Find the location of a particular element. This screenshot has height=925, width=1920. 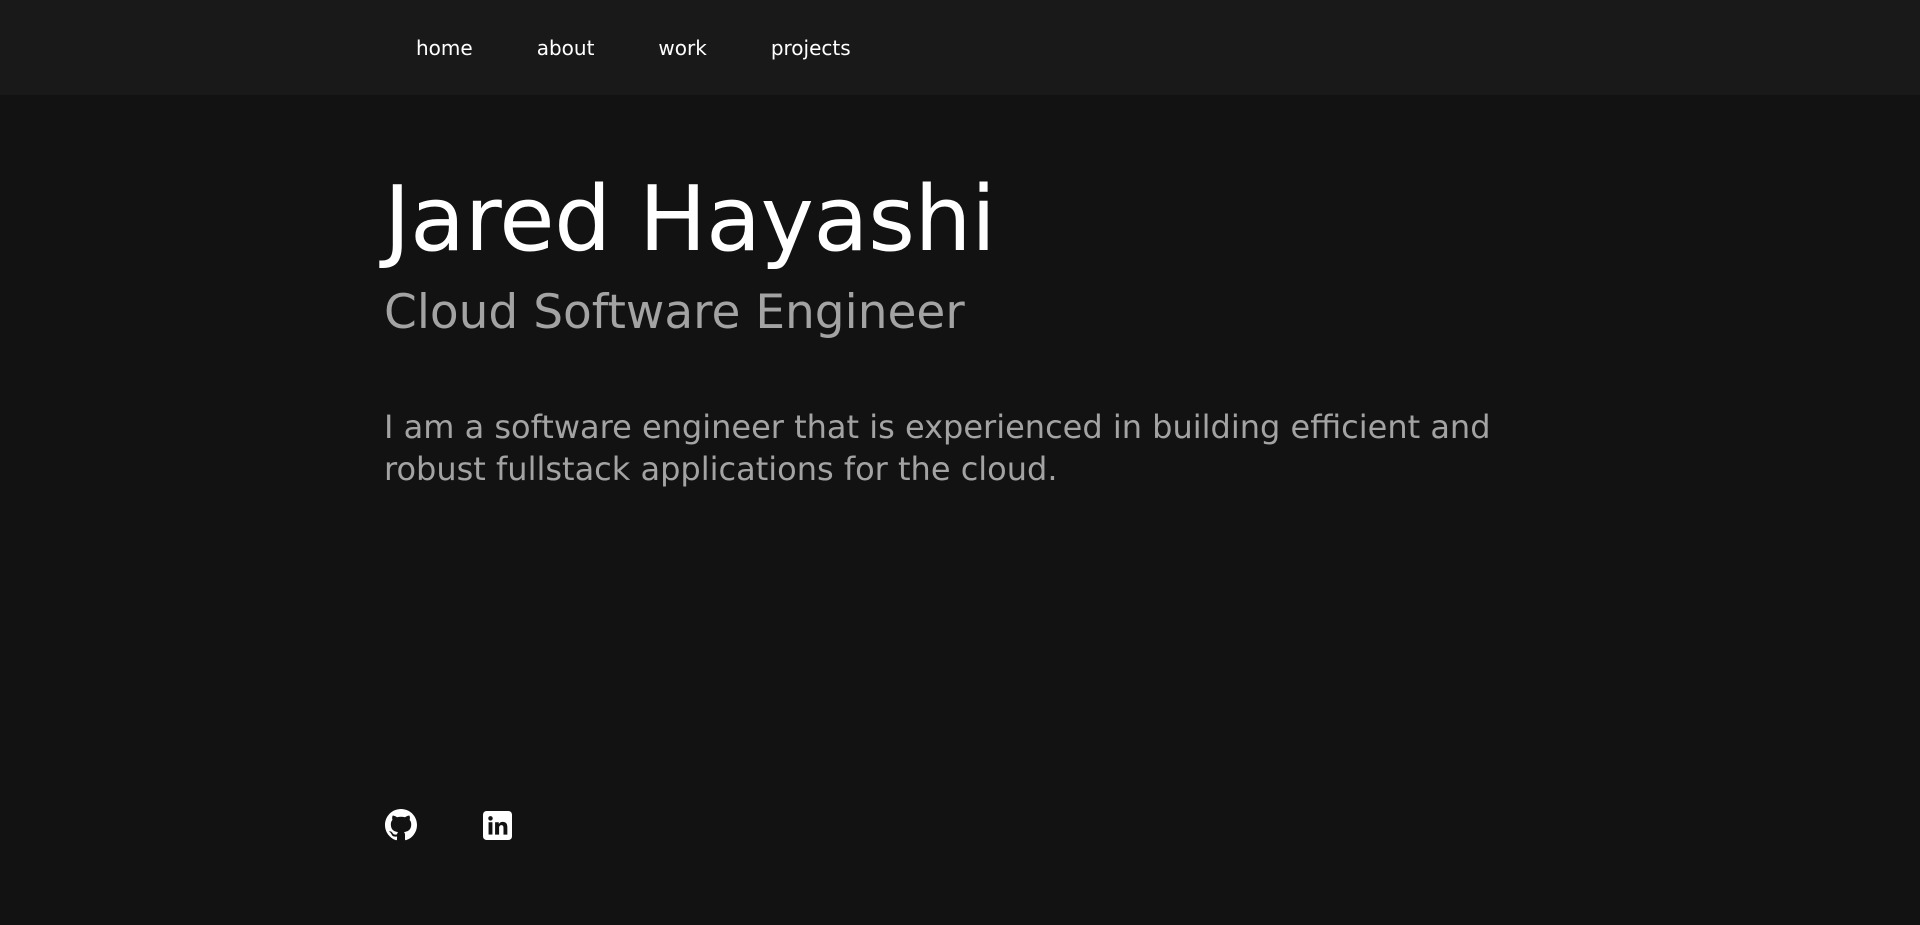

hero-section: Jared Hayashi Cloud Software Engineer is located at coordinates (960, 253).